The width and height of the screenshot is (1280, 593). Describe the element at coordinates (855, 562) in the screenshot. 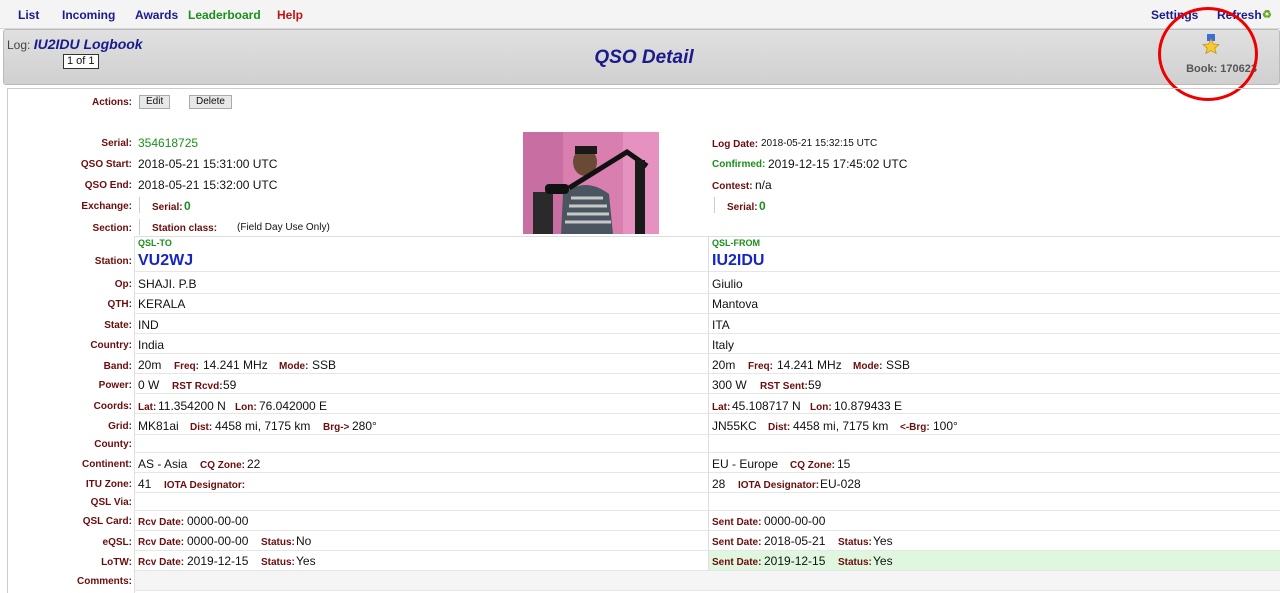

I see `from-lotw-status-label: Status:` at that location.